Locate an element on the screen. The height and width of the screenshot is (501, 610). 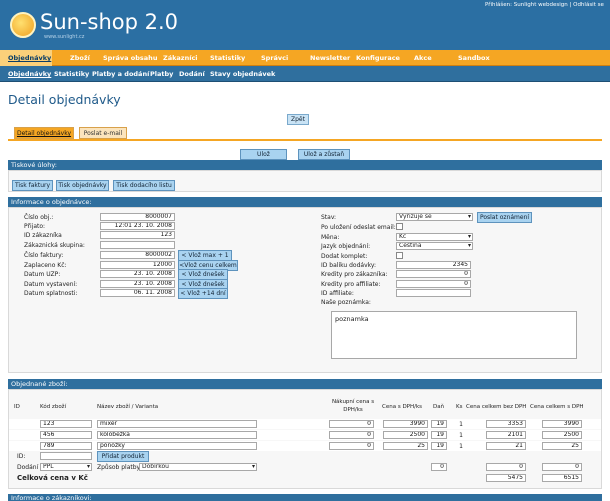
nav-sandbox: Sandbox is located at coordinates (474, 58).